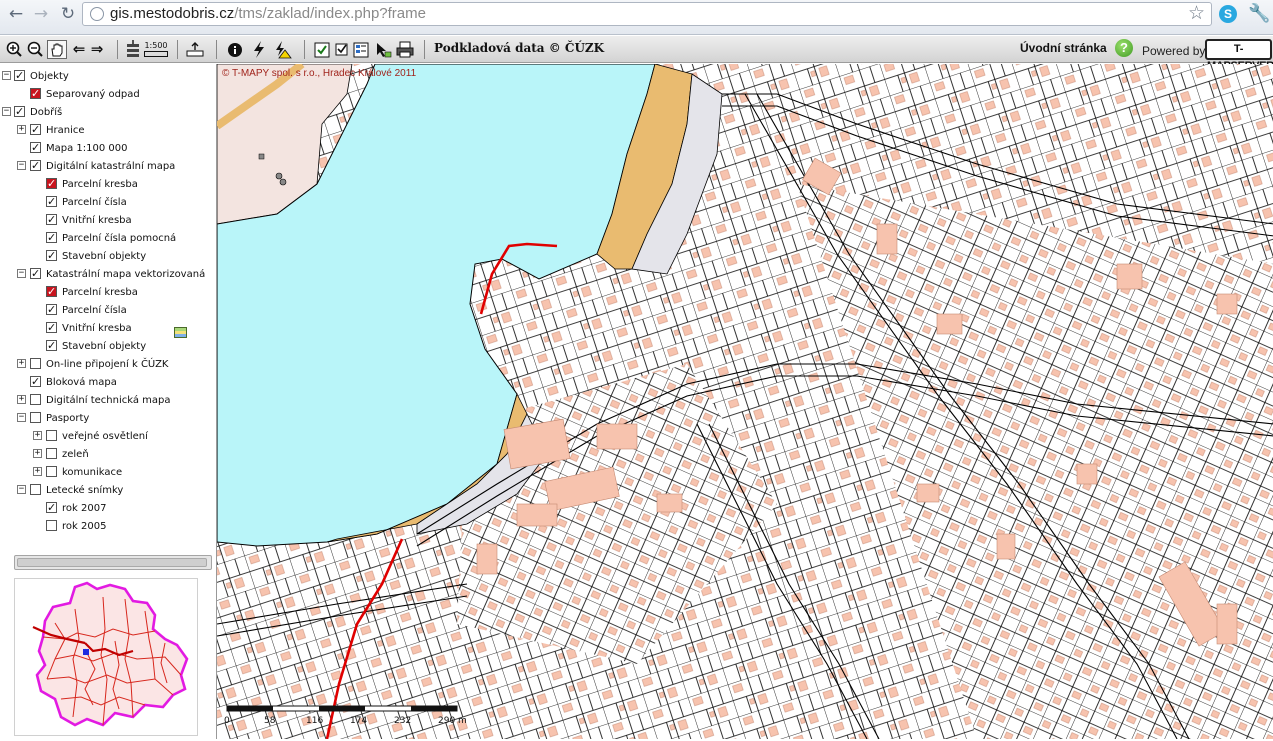 This screenshot has height=741, width=1273. What do you see at coordinates (156, 50) in the screenshot?
I see `scale-1-500-button: 1:500` at bounding box center [156, 50].